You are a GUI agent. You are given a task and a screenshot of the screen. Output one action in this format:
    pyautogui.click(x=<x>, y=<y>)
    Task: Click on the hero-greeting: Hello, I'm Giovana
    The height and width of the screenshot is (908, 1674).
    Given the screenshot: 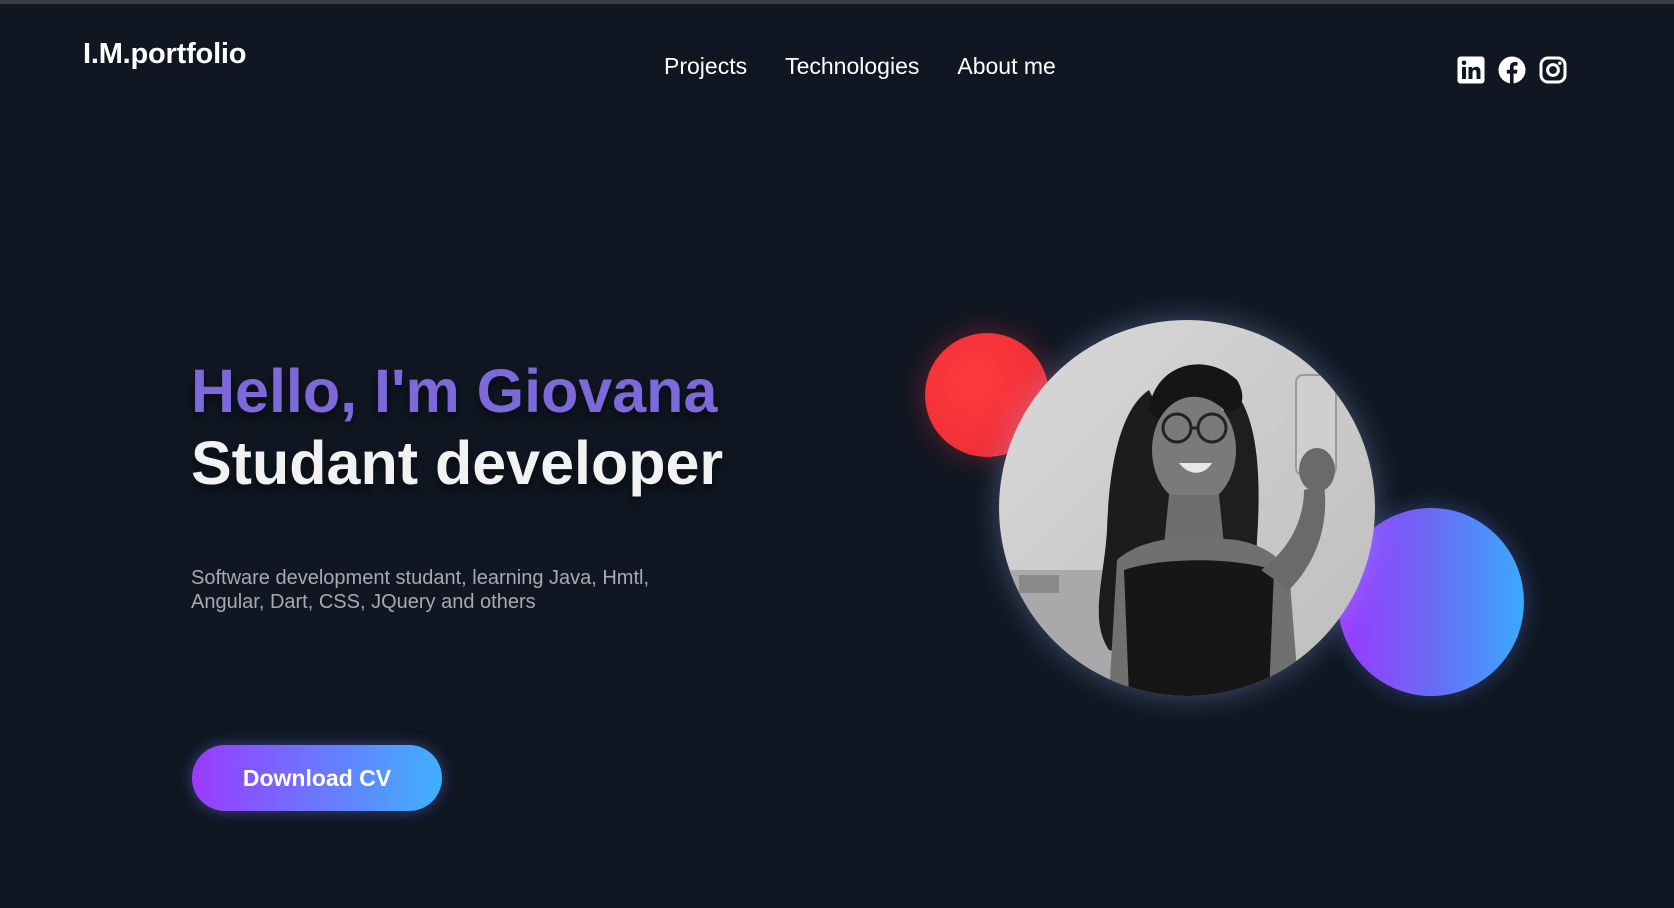 What is the action you would take?
    pyautogui.click(x=454, y=391)
    